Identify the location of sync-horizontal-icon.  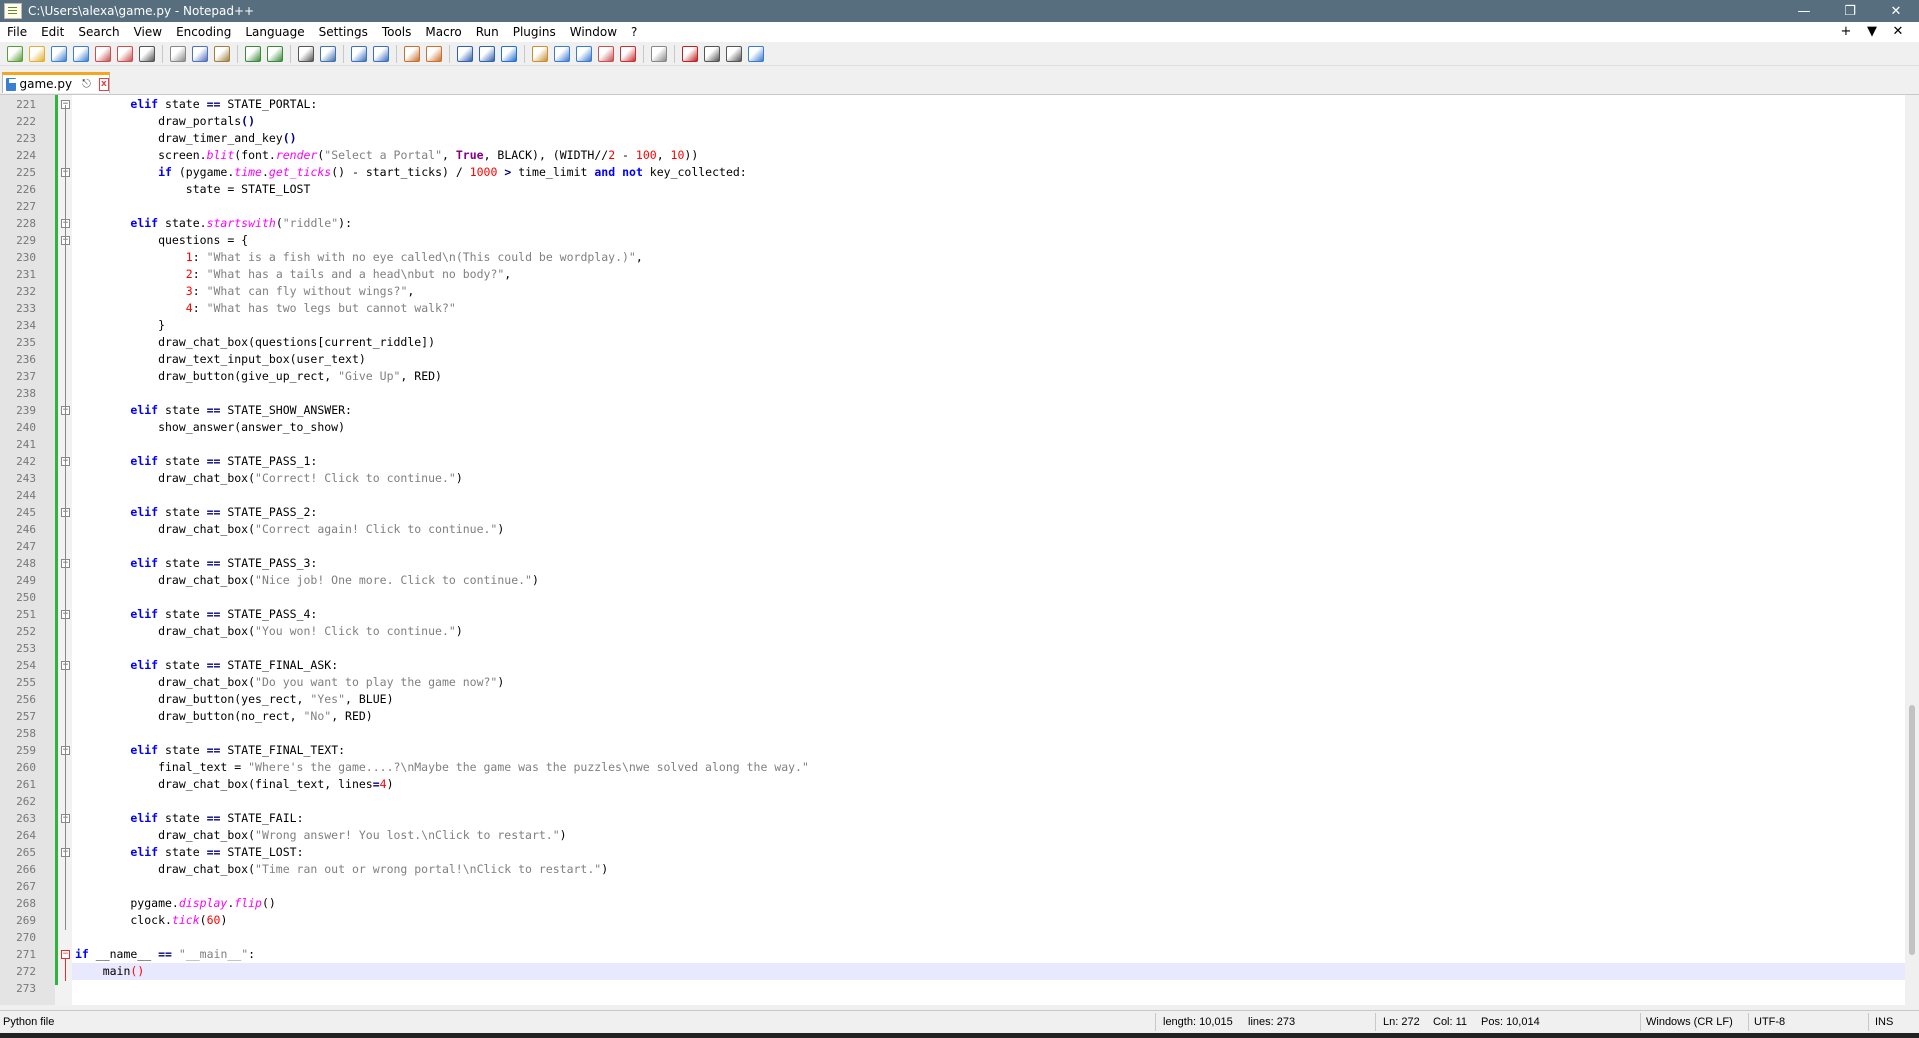
(434, 53).